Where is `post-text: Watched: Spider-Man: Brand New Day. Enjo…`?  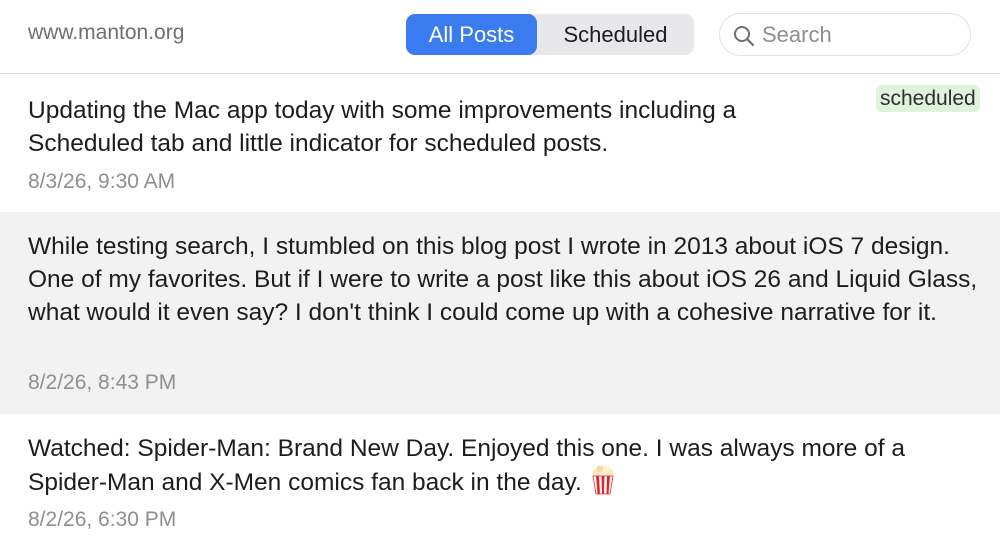 post-text: Watched: Spider-Man: Brand New Day. Enjo… is located at coordinates (466, 465).